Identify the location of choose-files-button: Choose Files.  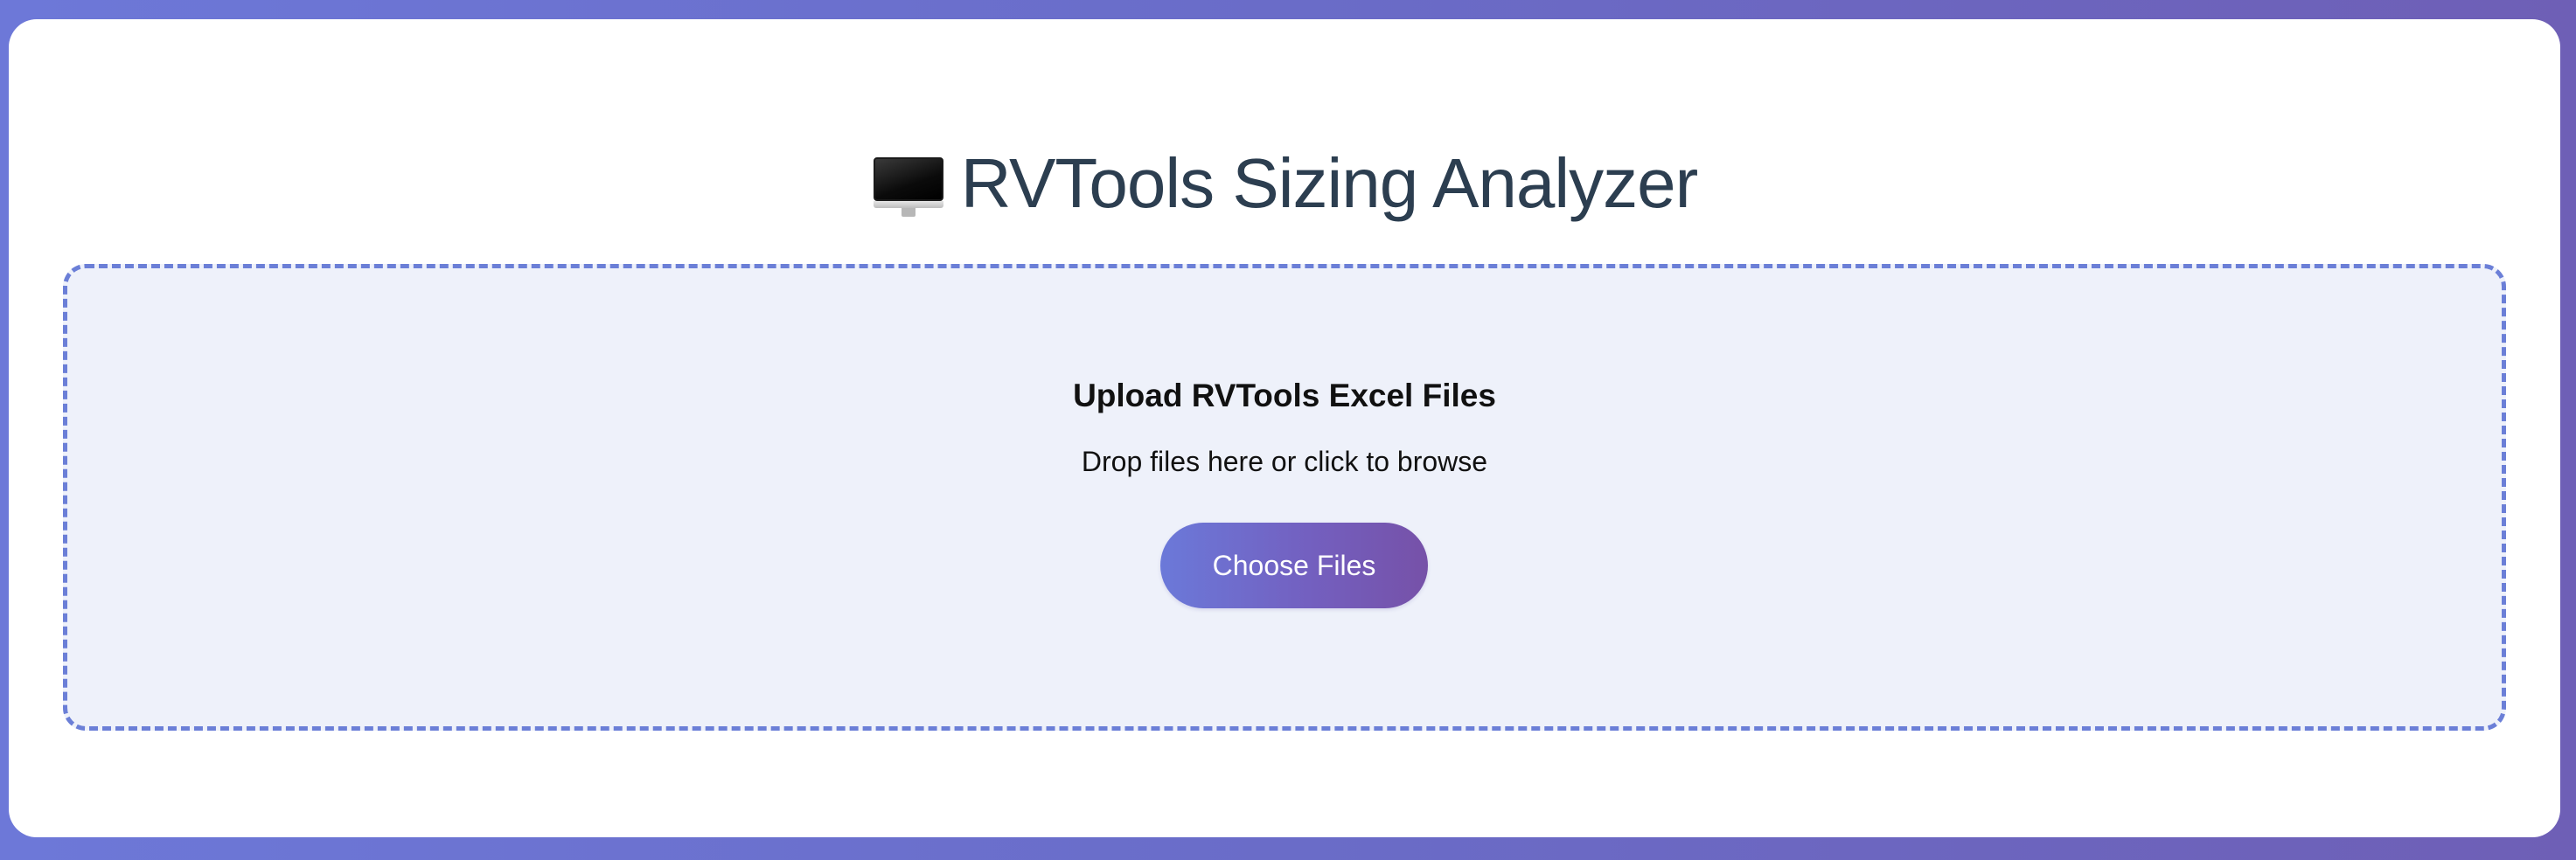
(1294, 565).